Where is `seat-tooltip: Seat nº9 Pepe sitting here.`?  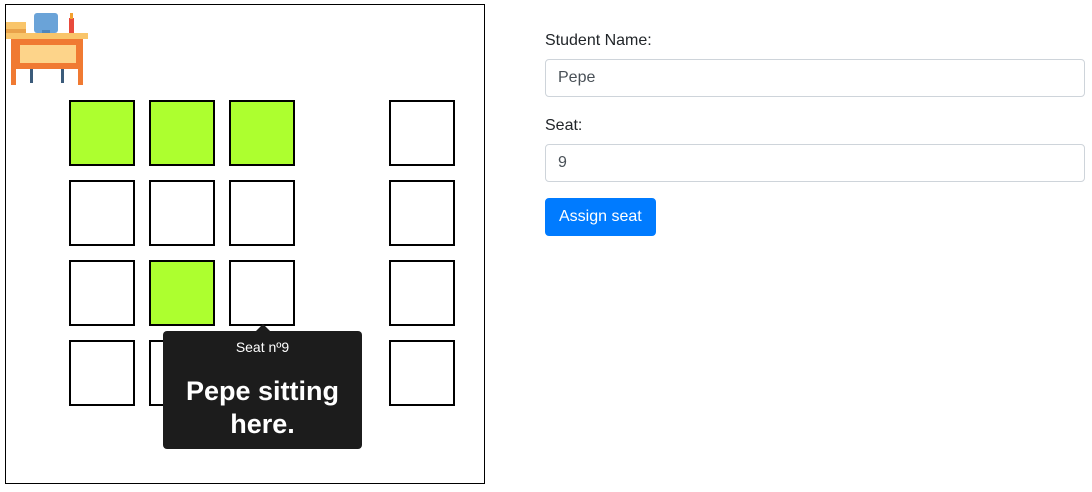 seat-tooltip: Seat nº9 Pepe sitting here. is located at coordinates (262, 386).